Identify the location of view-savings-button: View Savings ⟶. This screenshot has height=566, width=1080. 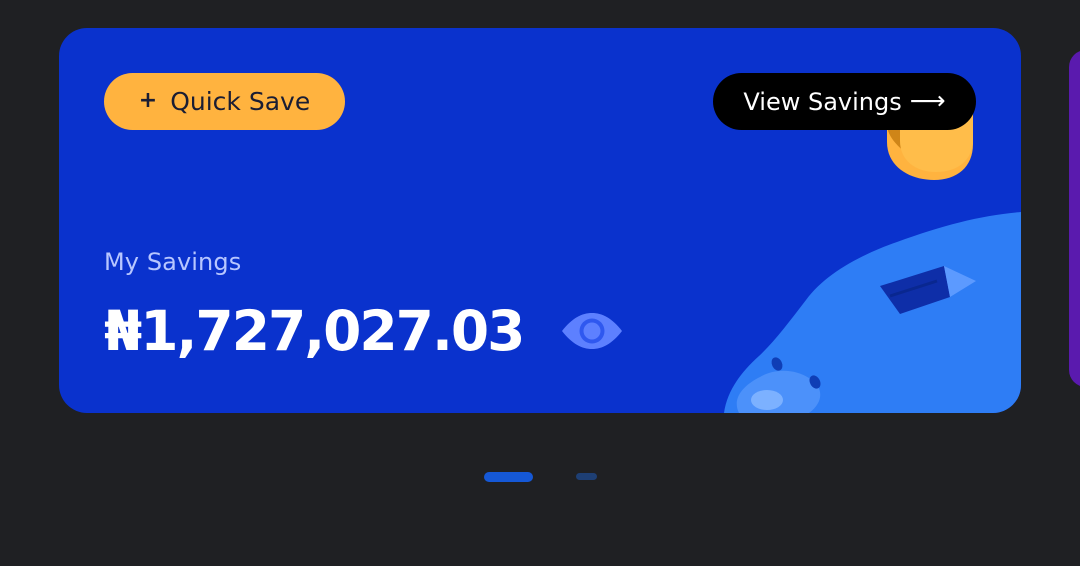
(844, 101).